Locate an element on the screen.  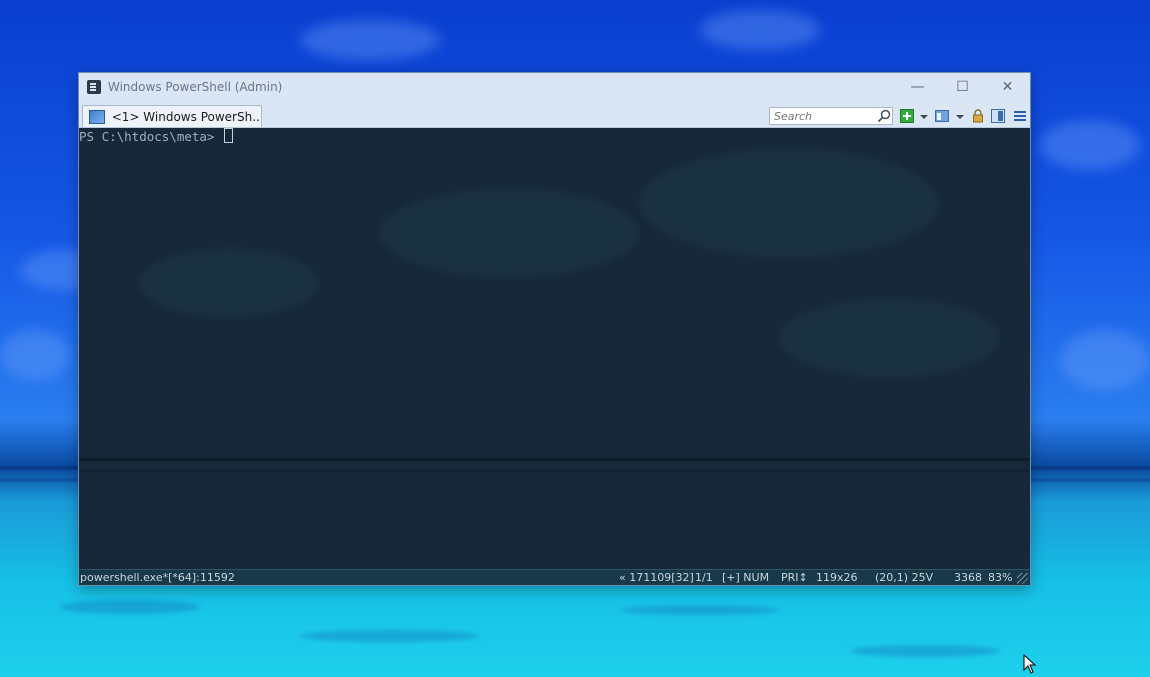
status-size: 119x26 is located at coordinates (837, 577).